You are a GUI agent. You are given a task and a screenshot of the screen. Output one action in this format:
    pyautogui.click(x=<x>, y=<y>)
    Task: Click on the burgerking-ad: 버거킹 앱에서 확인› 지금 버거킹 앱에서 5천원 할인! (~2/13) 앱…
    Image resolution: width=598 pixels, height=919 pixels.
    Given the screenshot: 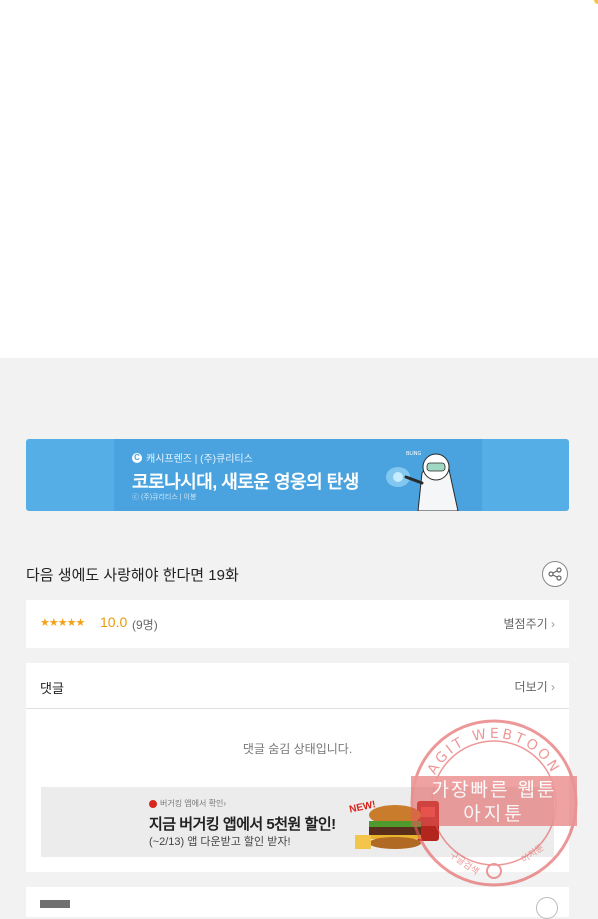 What is the action you would take?
    pyautogui.click(x=297, y=822)
    